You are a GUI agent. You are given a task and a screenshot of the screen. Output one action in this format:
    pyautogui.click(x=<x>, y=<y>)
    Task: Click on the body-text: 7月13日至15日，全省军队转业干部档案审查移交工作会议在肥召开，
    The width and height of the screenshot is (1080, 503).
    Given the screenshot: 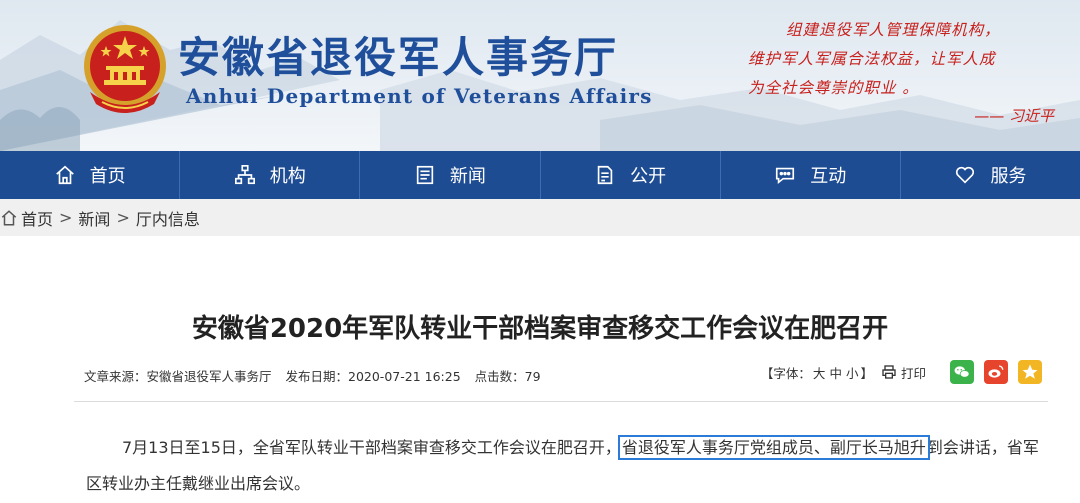 What is the action you would take?
    pyautogui.click(x=371, y=447)
    